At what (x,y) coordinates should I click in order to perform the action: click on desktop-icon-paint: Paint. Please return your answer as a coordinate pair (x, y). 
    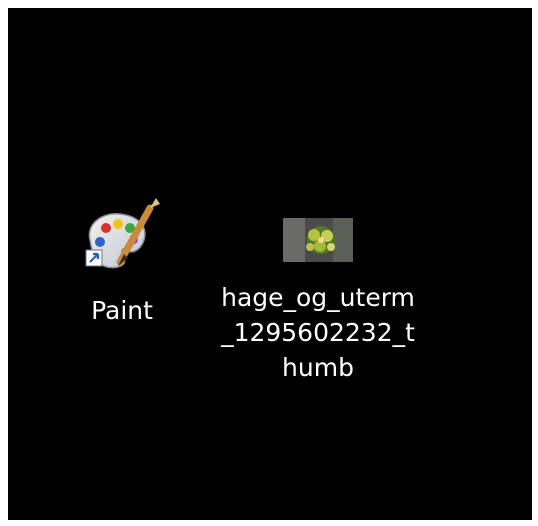
    Looking at the image, I should click on (122, 262).